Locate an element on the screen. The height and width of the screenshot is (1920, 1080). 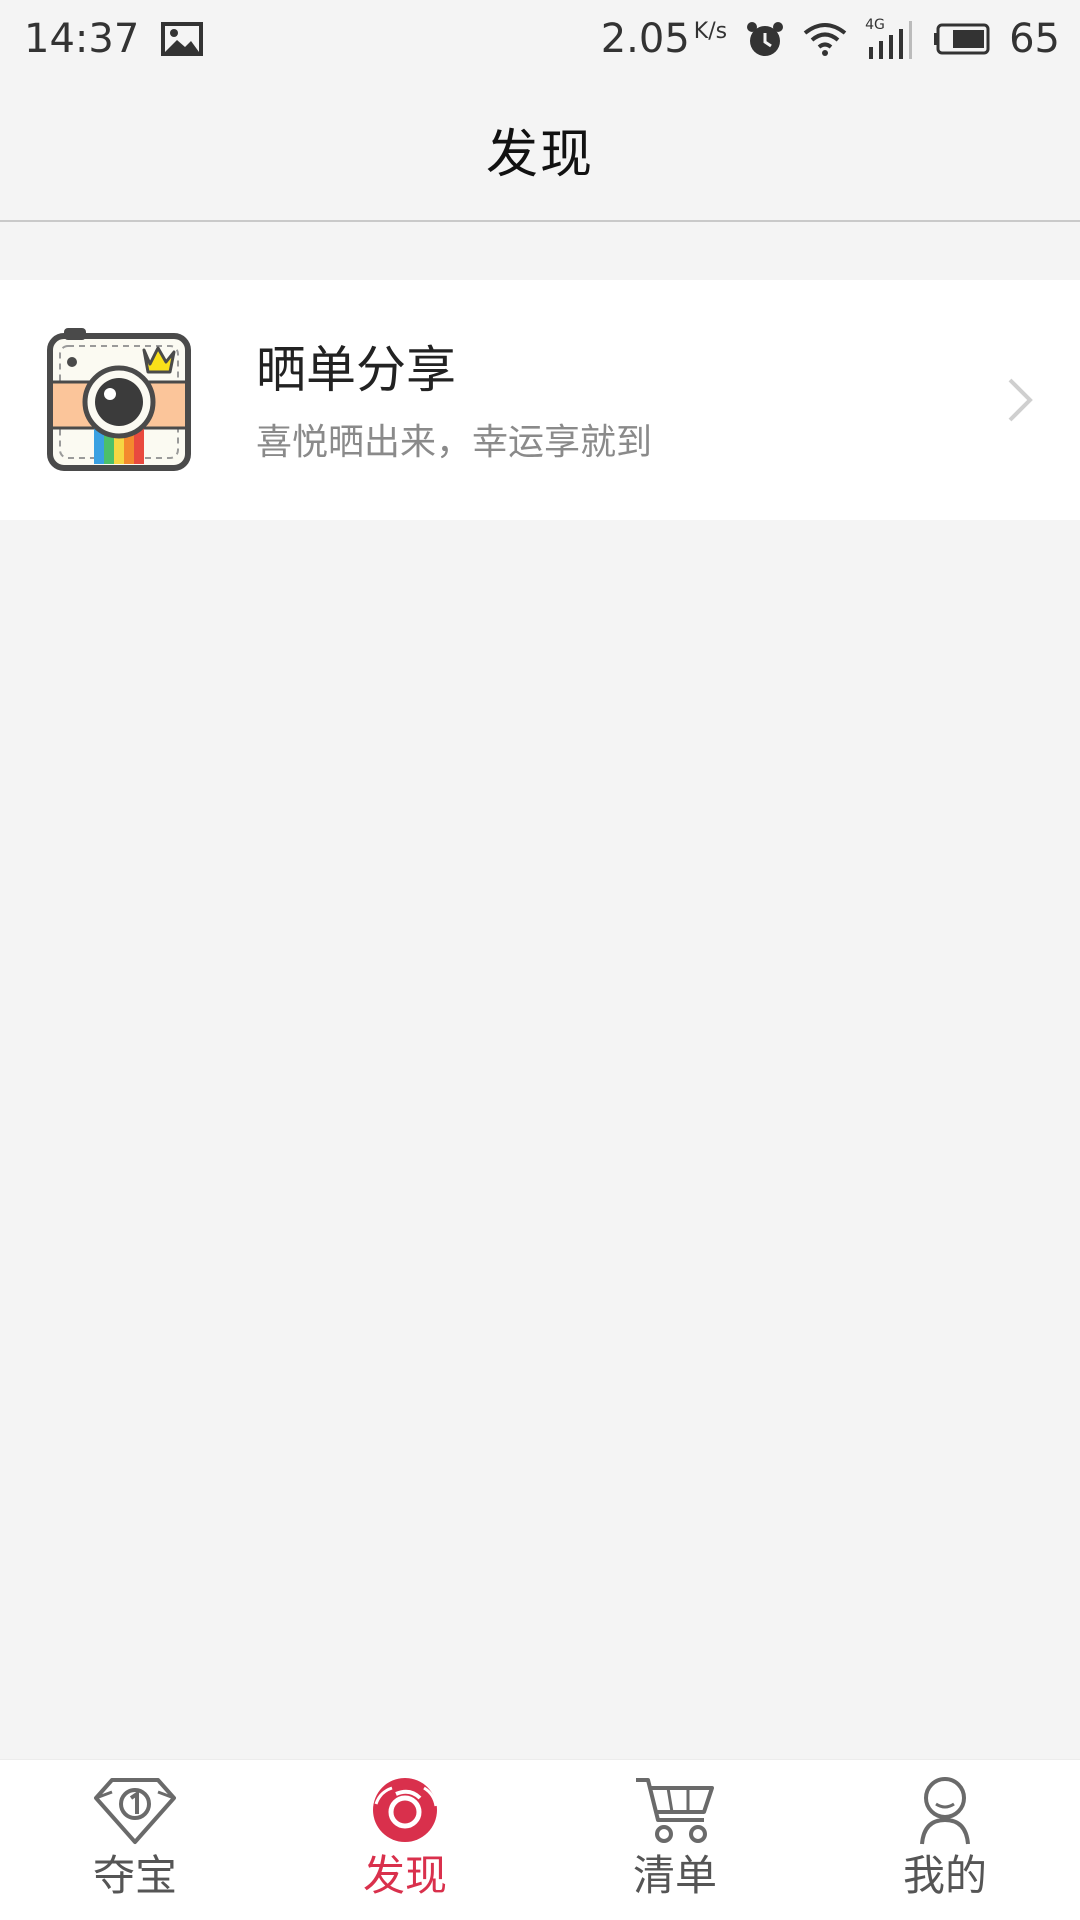
bottom-nav: 夺宝 发现 清单 我的 is located at coordinates (540, 1839).